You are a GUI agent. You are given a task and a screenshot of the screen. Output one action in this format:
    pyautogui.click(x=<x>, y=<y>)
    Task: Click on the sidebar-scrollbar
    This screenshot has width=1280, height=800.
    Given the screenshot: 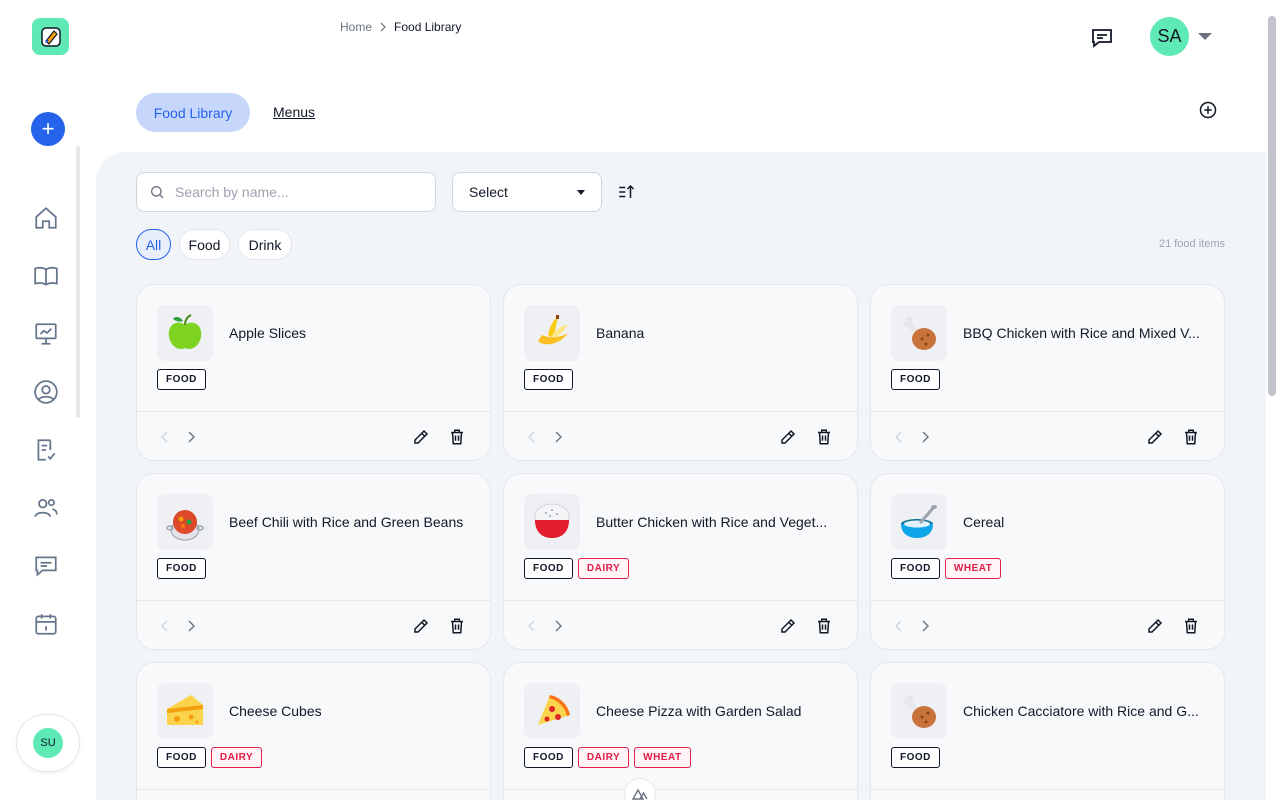 What is the action you would take?
    pyautogui.click(x=78, y=282)
    